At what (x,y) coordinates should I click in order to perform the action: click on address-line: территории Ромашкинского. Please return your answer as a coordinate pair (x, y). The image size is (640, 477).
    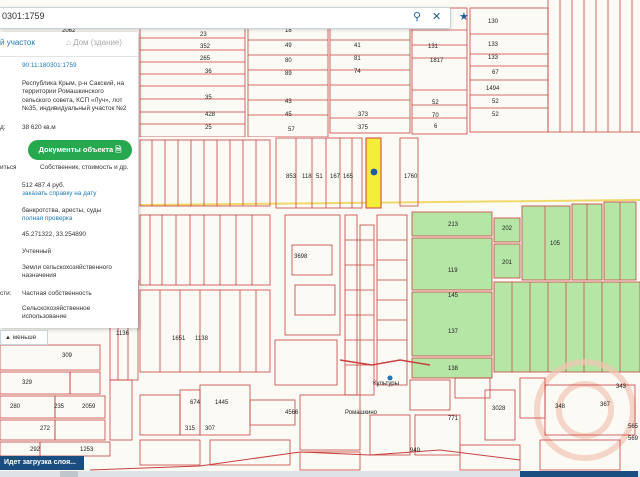
    Looking at the image, I should click on (63, 92).